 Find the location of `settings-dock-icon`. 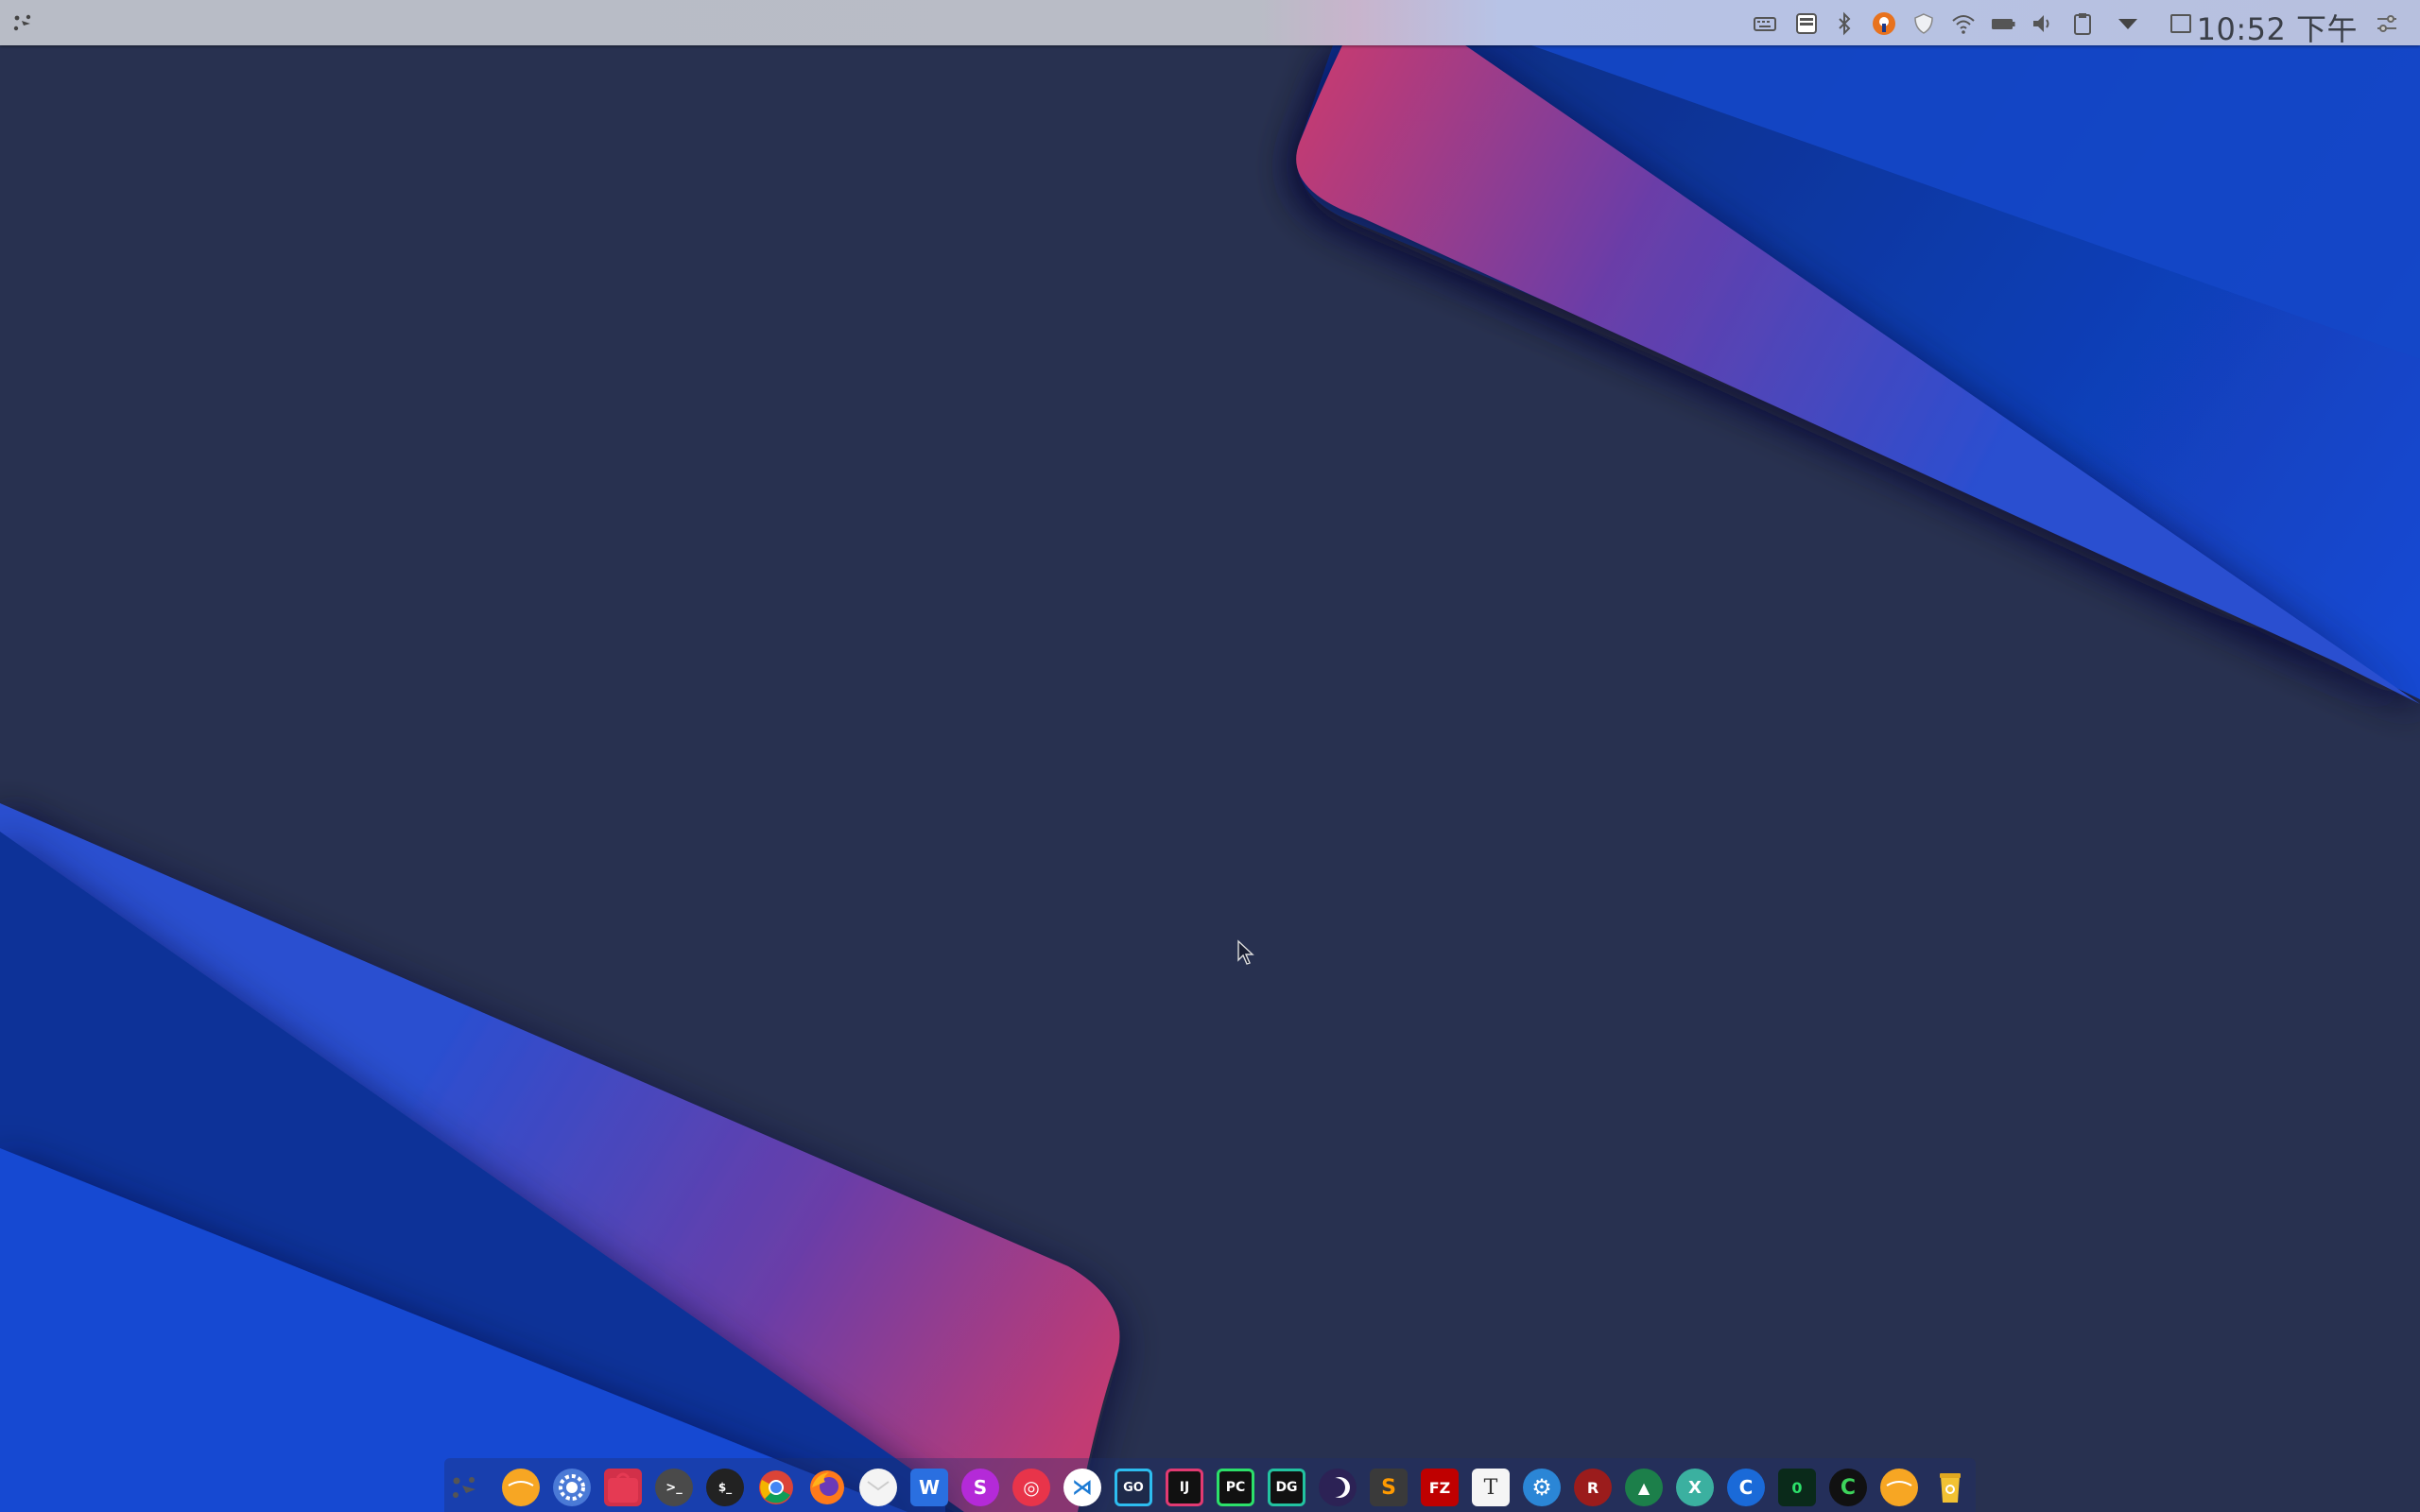

settings-dock-icon is located at coordinates (572, 1487).